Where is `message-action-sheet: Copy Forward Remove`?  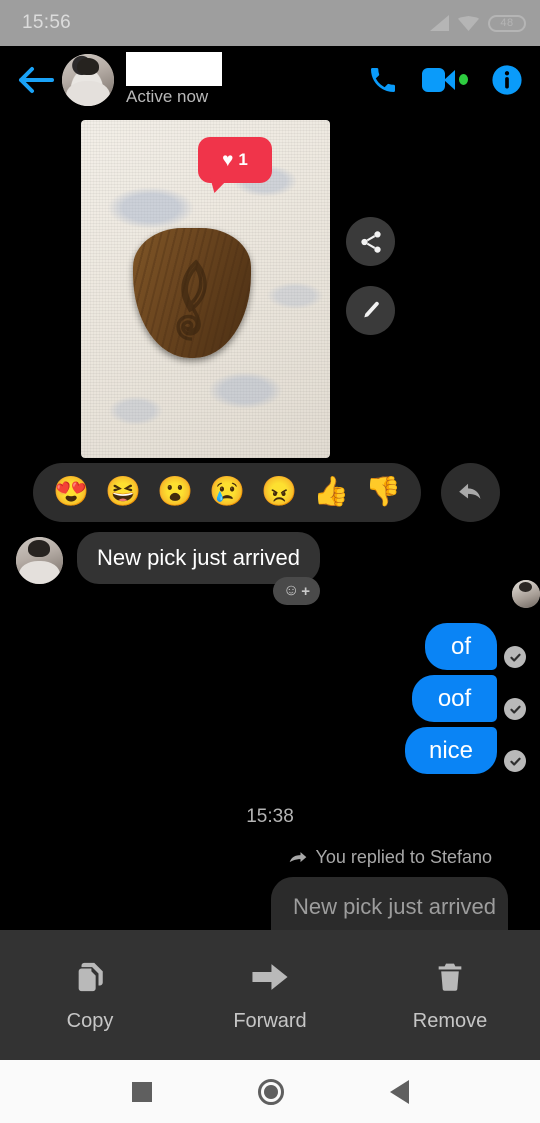
message-action-sheet: Copy Forward Remove is located at coordinates (270, 995).